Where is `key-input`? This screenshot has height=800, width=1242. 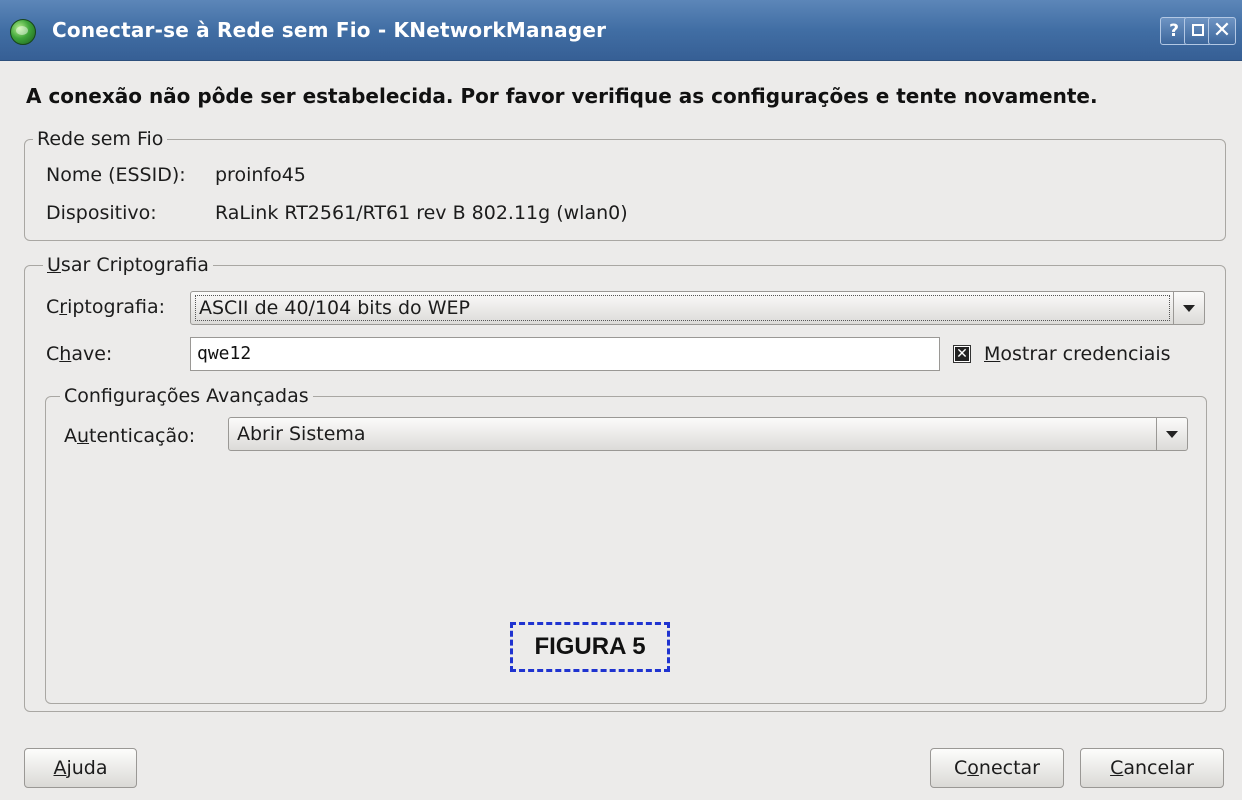
key-input is located at coordinates (565, 354).